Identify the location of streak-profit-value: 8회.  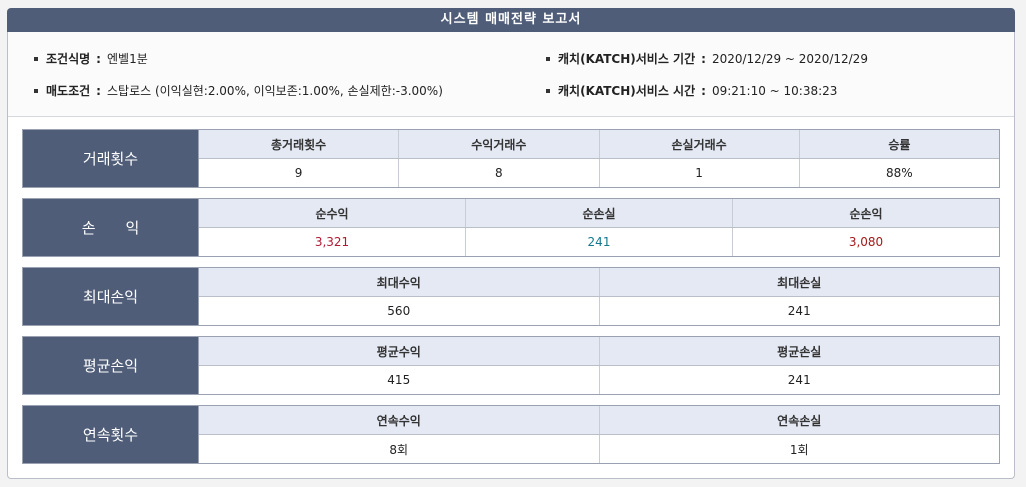
(399, 449).